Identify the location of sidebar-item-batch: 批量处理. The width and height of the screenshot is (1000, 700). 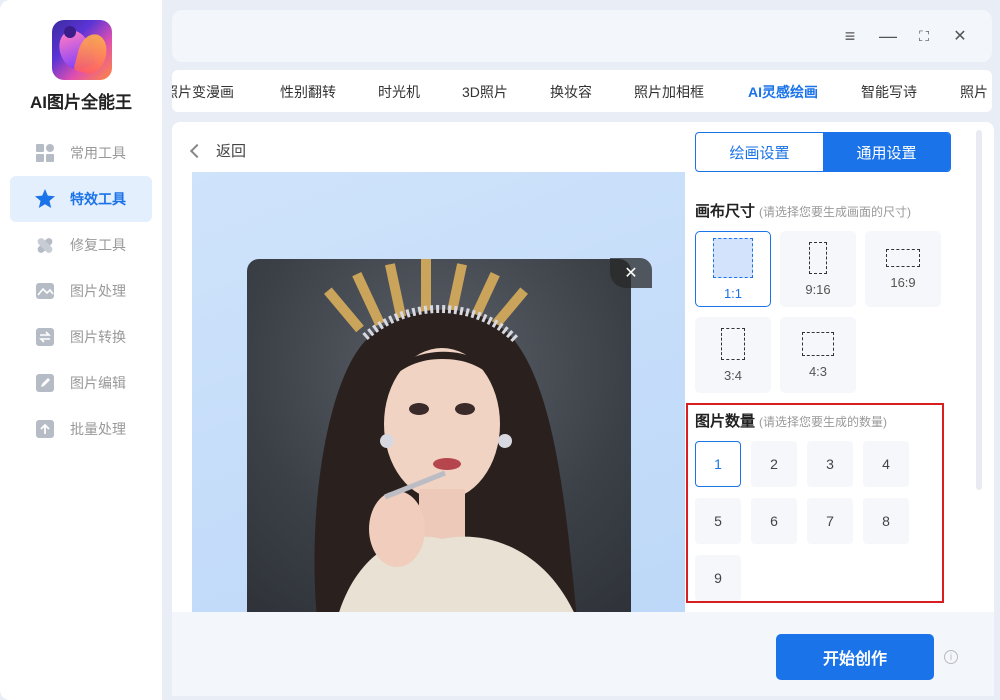
(81, 429).